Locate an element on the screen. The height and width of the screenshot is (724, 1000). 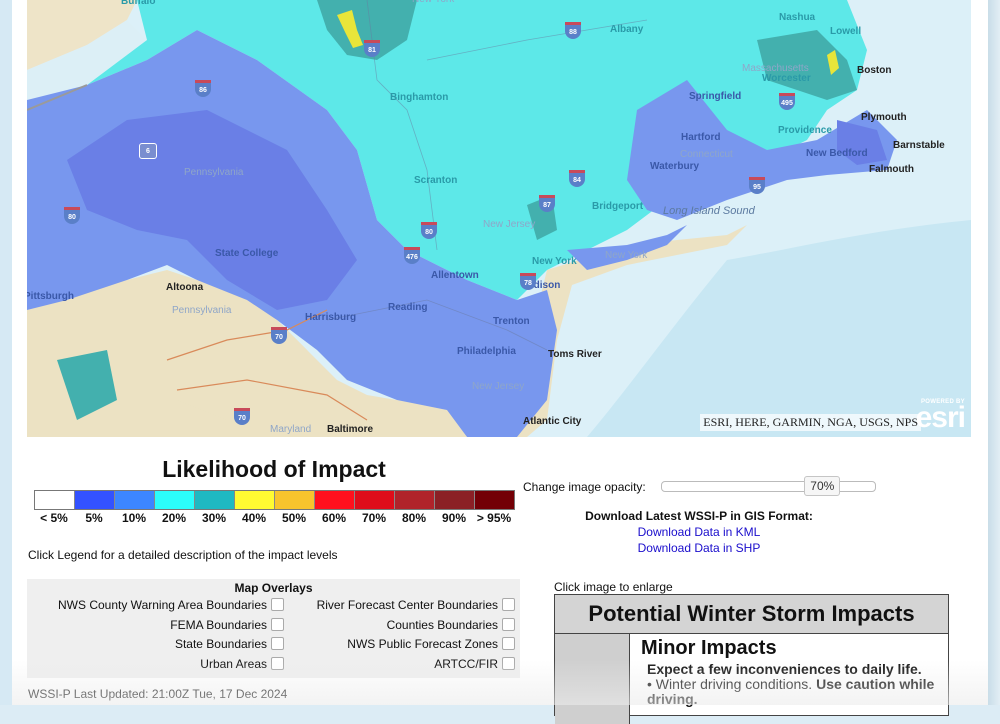
interstate-shield-icon: 81 is located at coordinates (372, 48).